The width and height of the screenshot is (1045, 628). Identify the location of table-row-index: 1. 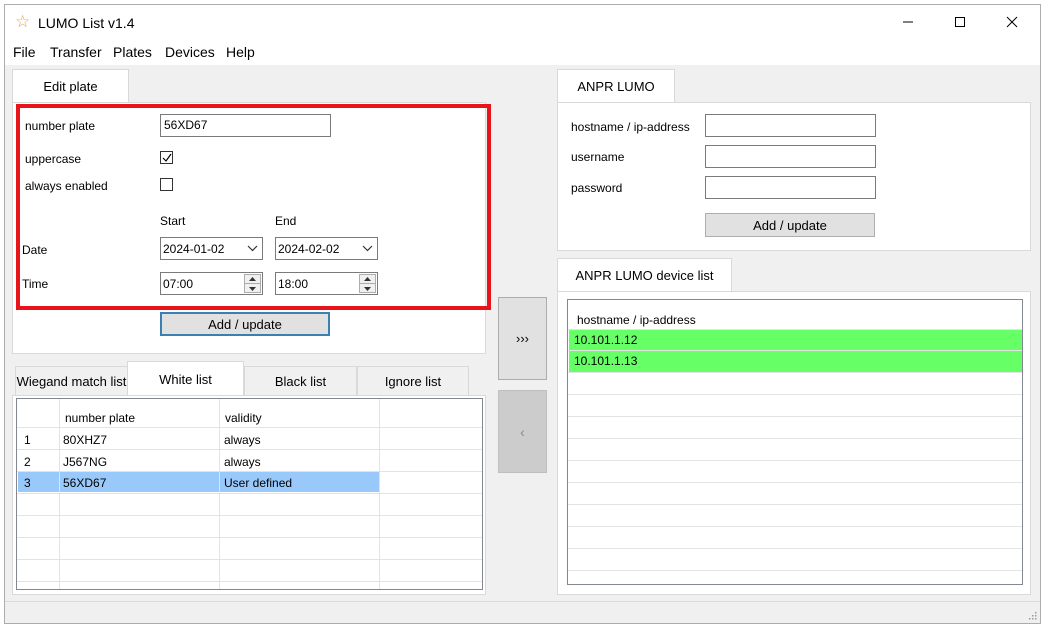
(27, 440).